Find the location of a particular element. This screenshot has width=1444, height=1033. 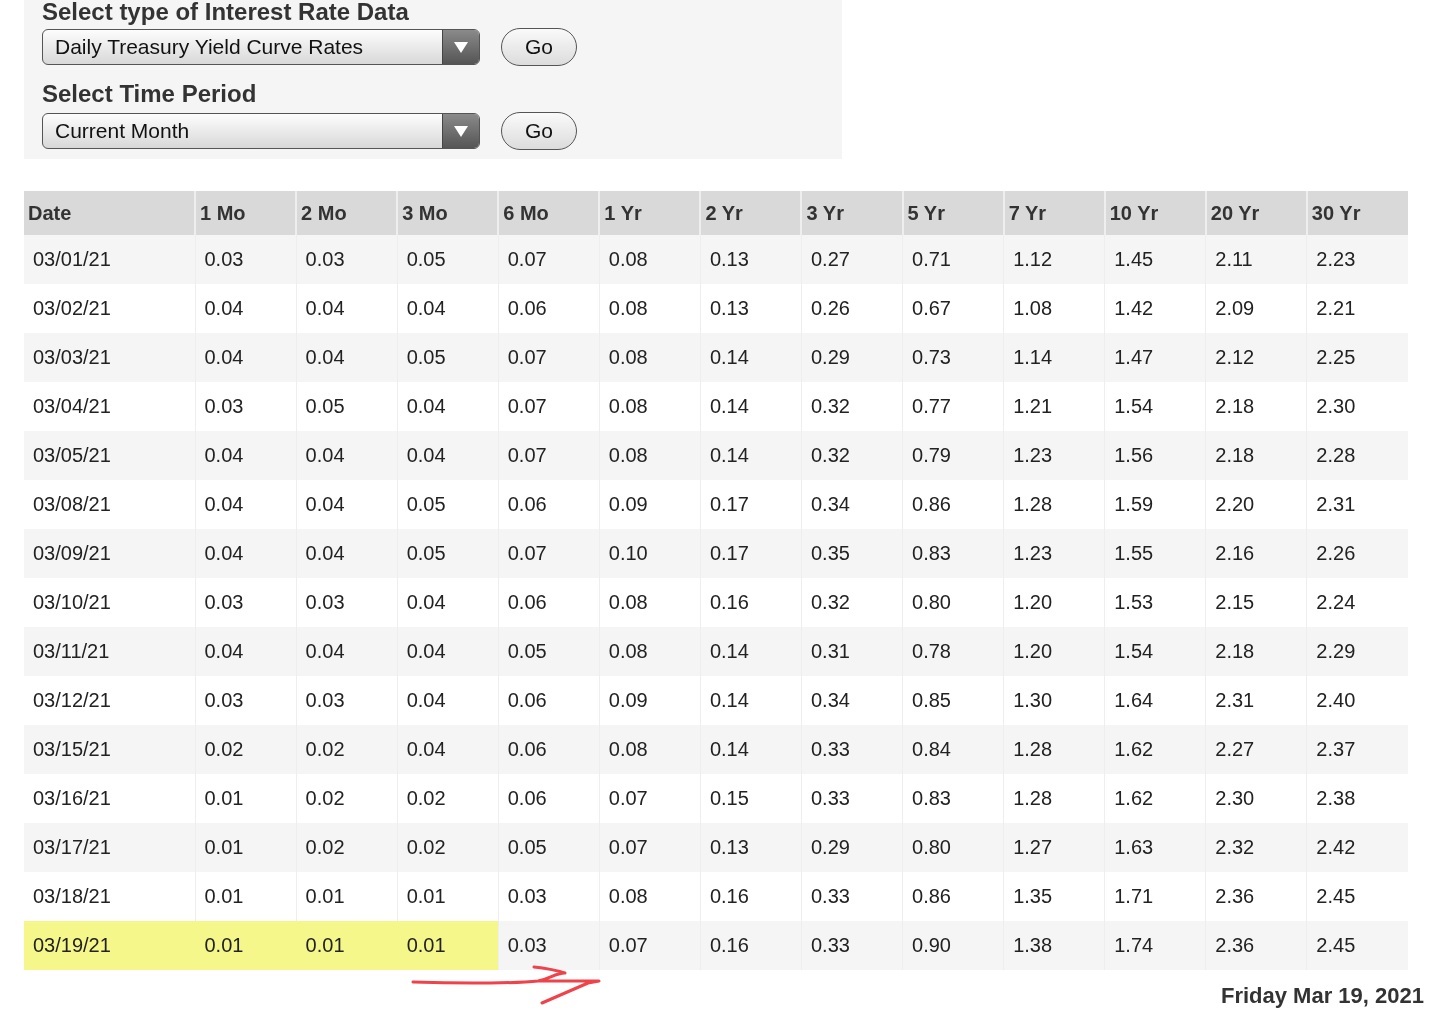

column-header: 30 Yr is located at coordinates (1357, 213).